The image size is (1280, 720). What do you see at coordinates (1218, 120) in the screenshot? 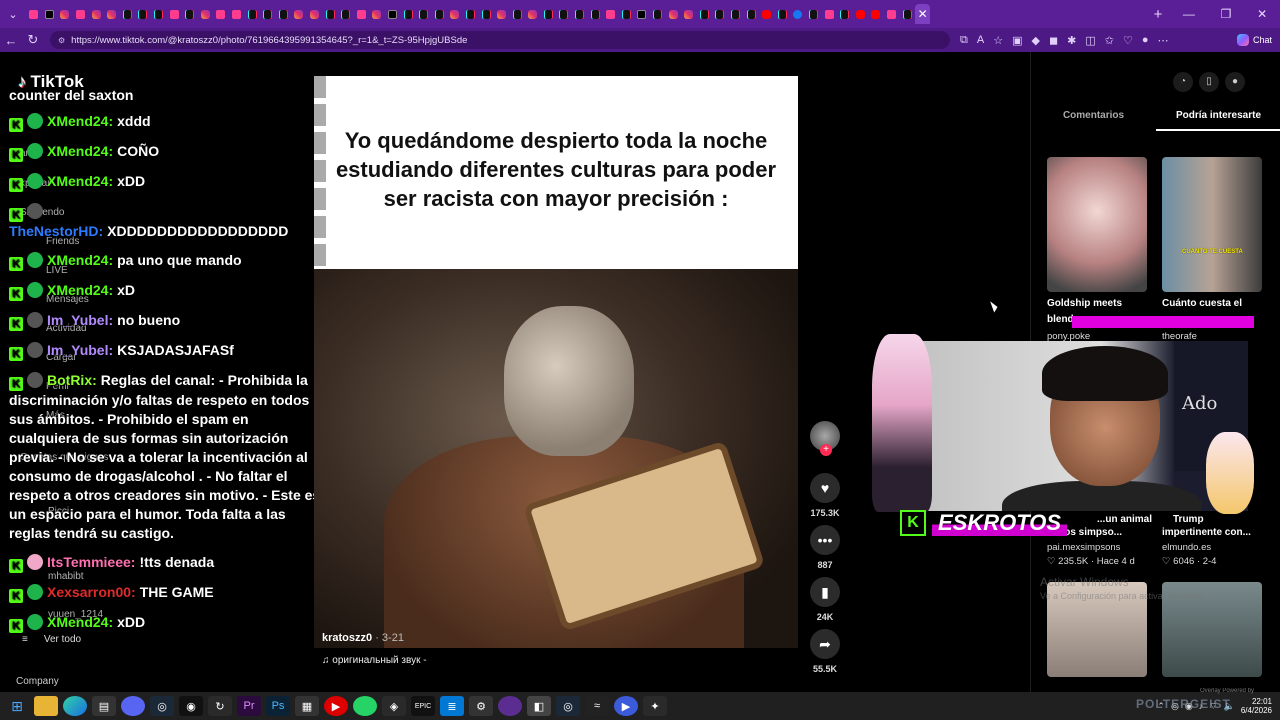
I see `tab-interest: Podría interesarte` at bounding box center [1218, 120].